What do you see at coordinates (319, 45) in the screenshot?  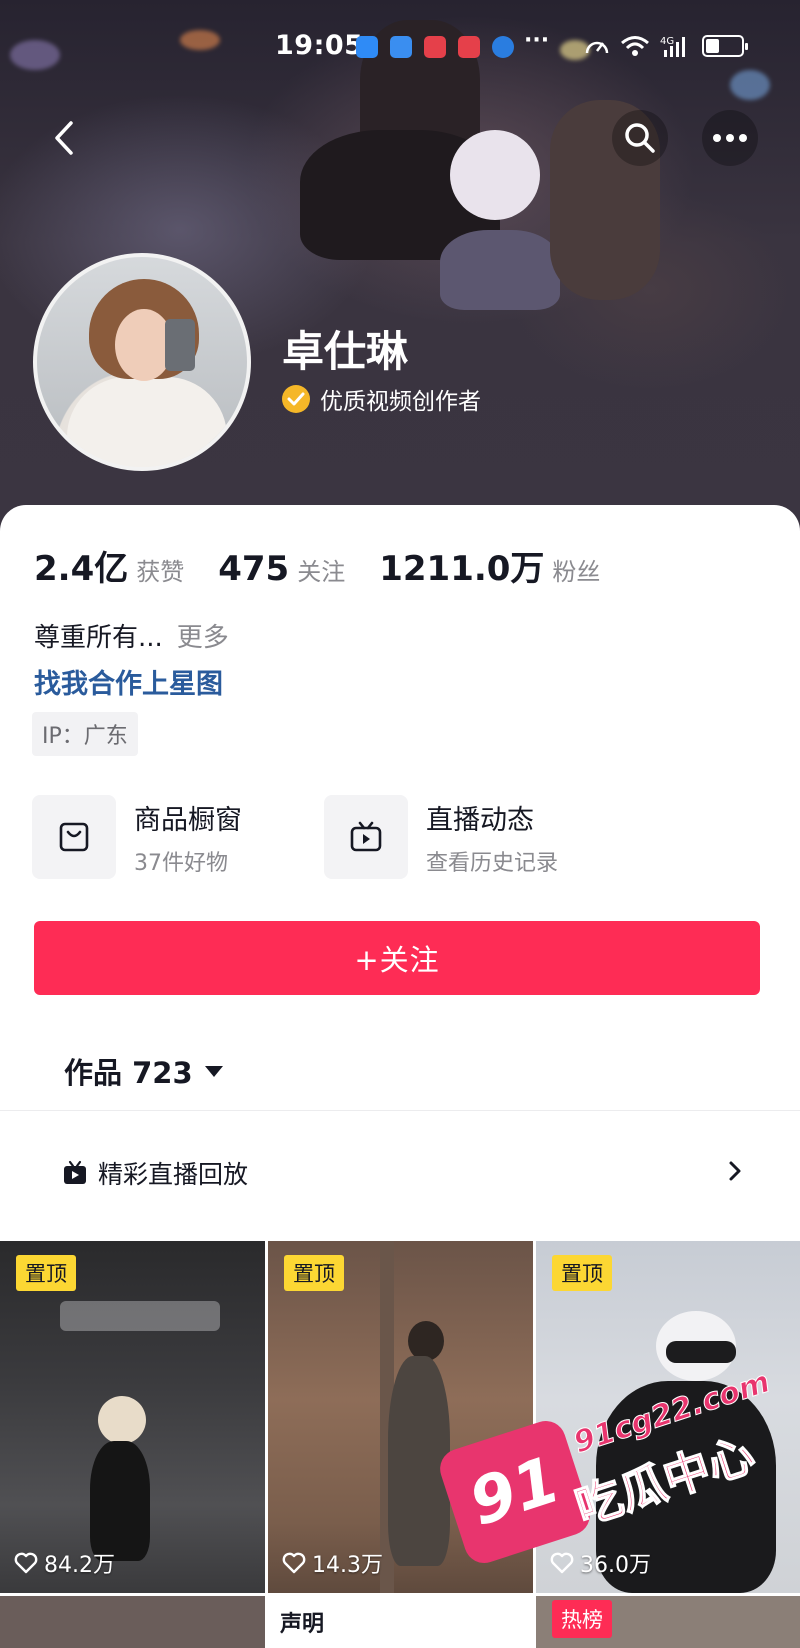 I see `status-time: 19:05` at bounding box center [319, 45].